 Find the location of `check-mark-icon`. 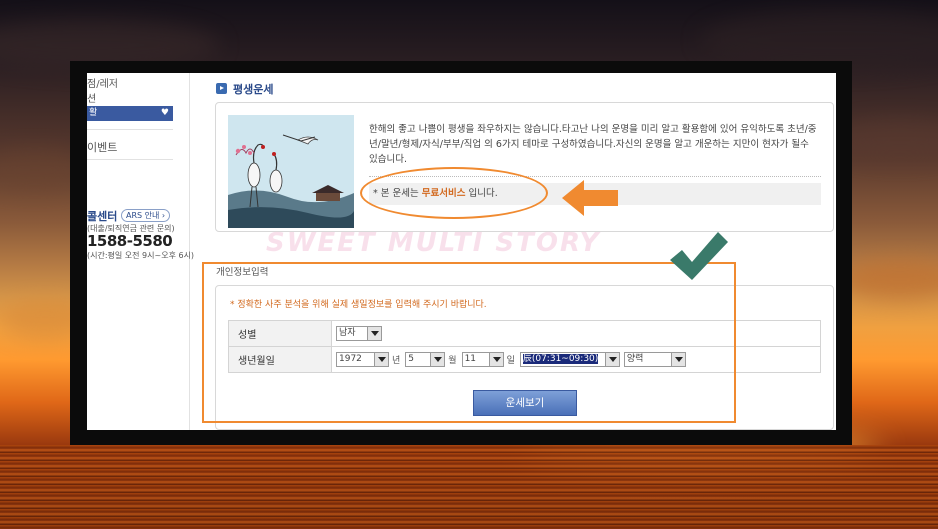

check-mark-icon is located at coordinates (699, 256).